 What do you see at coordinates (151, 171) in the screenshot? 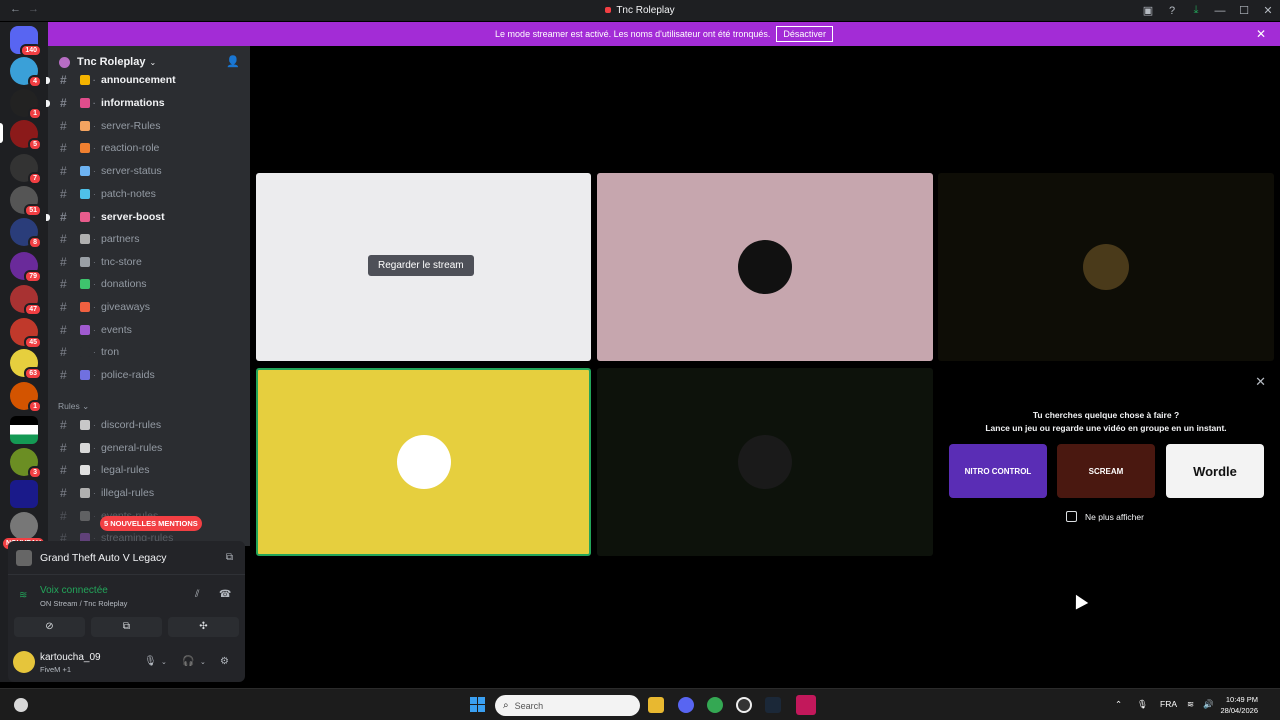
I see `channel-item: # · server-status` at bounding box center [151, 171].